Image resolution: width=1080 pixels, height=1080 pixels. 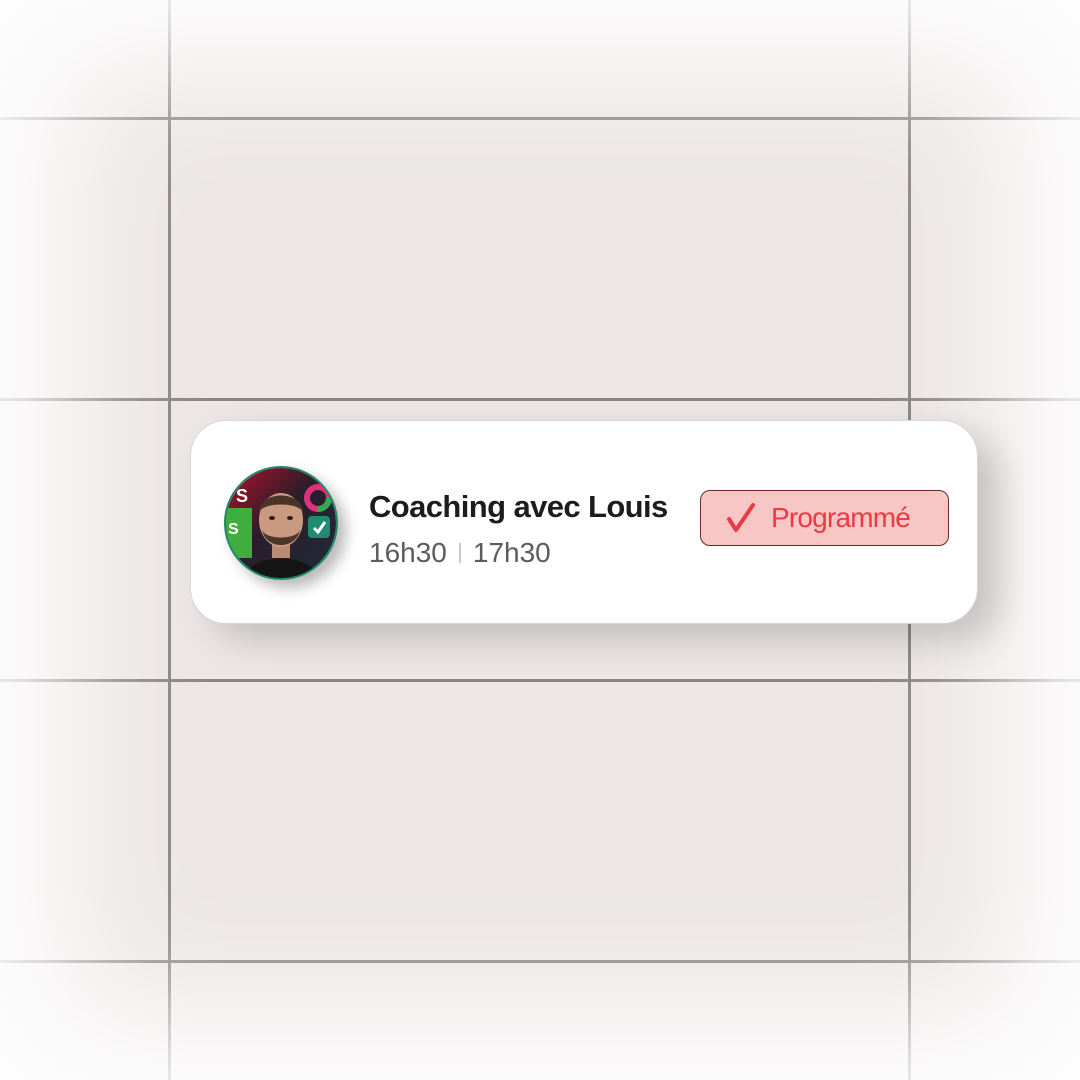 What do you see at coordinates (741, 518) in the screenshot?
I see `check-icon` at bounding box center [741, 518].